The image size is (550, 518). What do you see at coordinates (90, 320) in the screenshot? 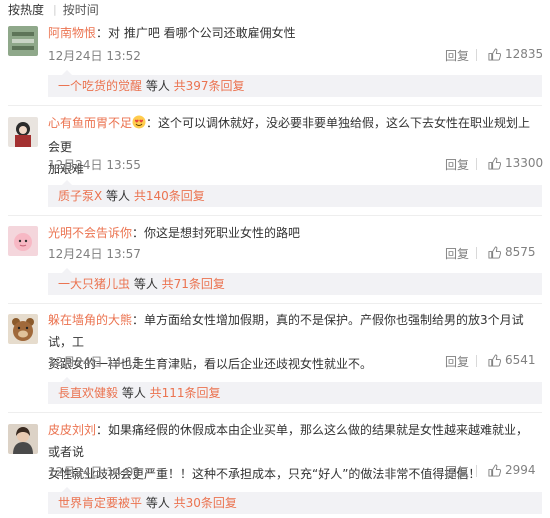
I see `comment-username: 躲在墙角的大熊` at bounding box center [90, 320].